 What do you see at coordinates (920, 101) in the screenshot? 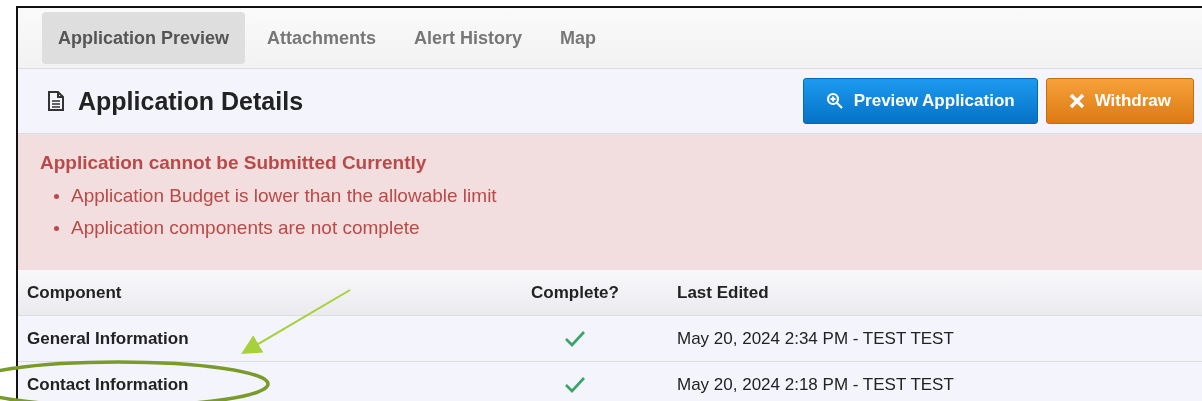
I see `preview-button: Preview Application` at bounding box center [920, 101].